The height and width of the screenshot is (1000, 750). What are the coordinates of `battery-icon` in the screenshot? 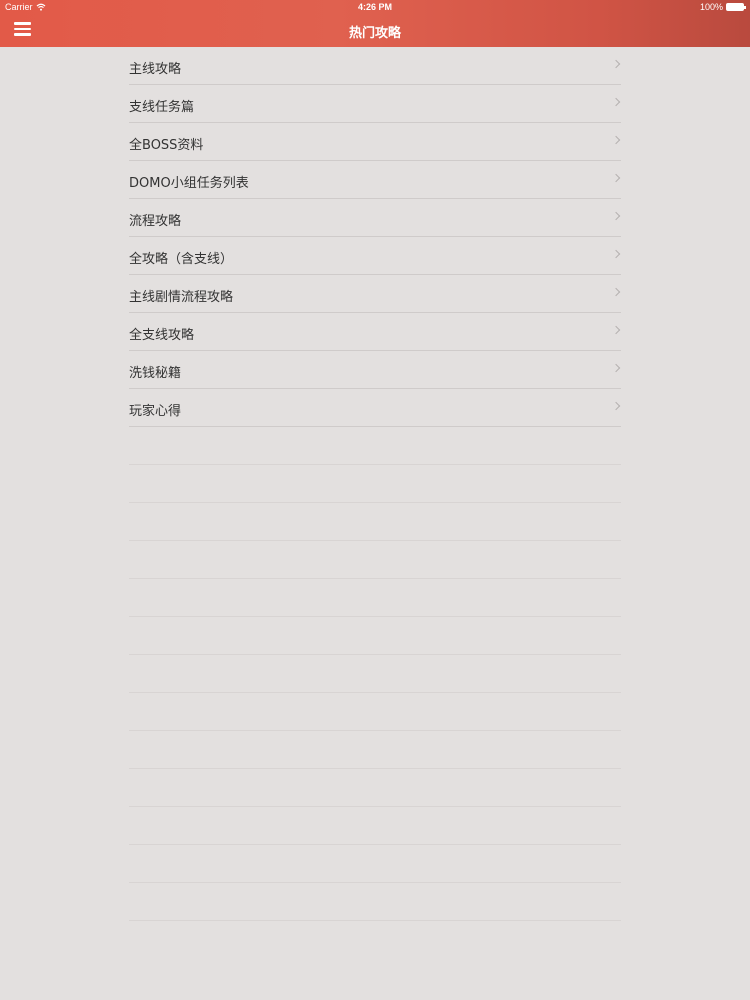 It's located at (736, 7).